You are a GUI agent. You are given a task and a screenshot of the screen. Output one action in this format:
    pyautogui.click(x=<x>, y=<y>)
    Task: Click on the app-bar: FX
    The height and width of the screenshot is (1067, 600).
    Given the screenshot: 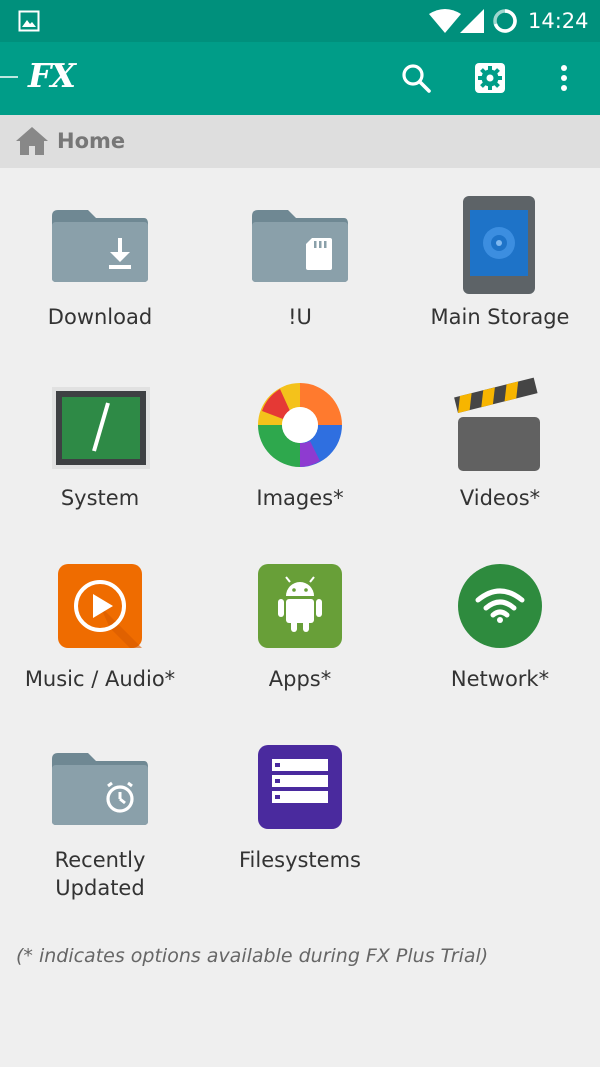 What is the action you would take?
    pyautogui.click(x=300, y=78)
    